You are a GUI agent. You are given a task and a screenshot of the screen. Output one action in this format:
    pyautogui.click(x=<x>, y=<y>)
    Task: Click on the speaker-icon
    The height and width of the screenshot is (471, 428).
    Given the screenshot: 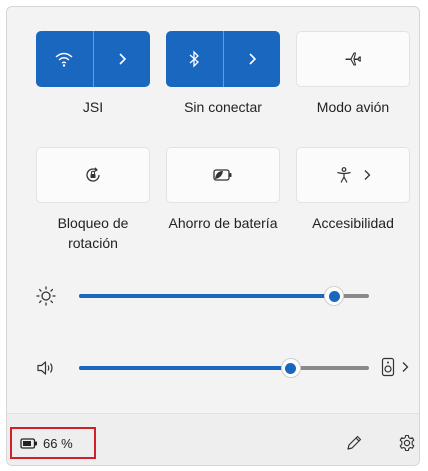 What is the action you would take?
    pyautogui.click(x=46, y=368)
    